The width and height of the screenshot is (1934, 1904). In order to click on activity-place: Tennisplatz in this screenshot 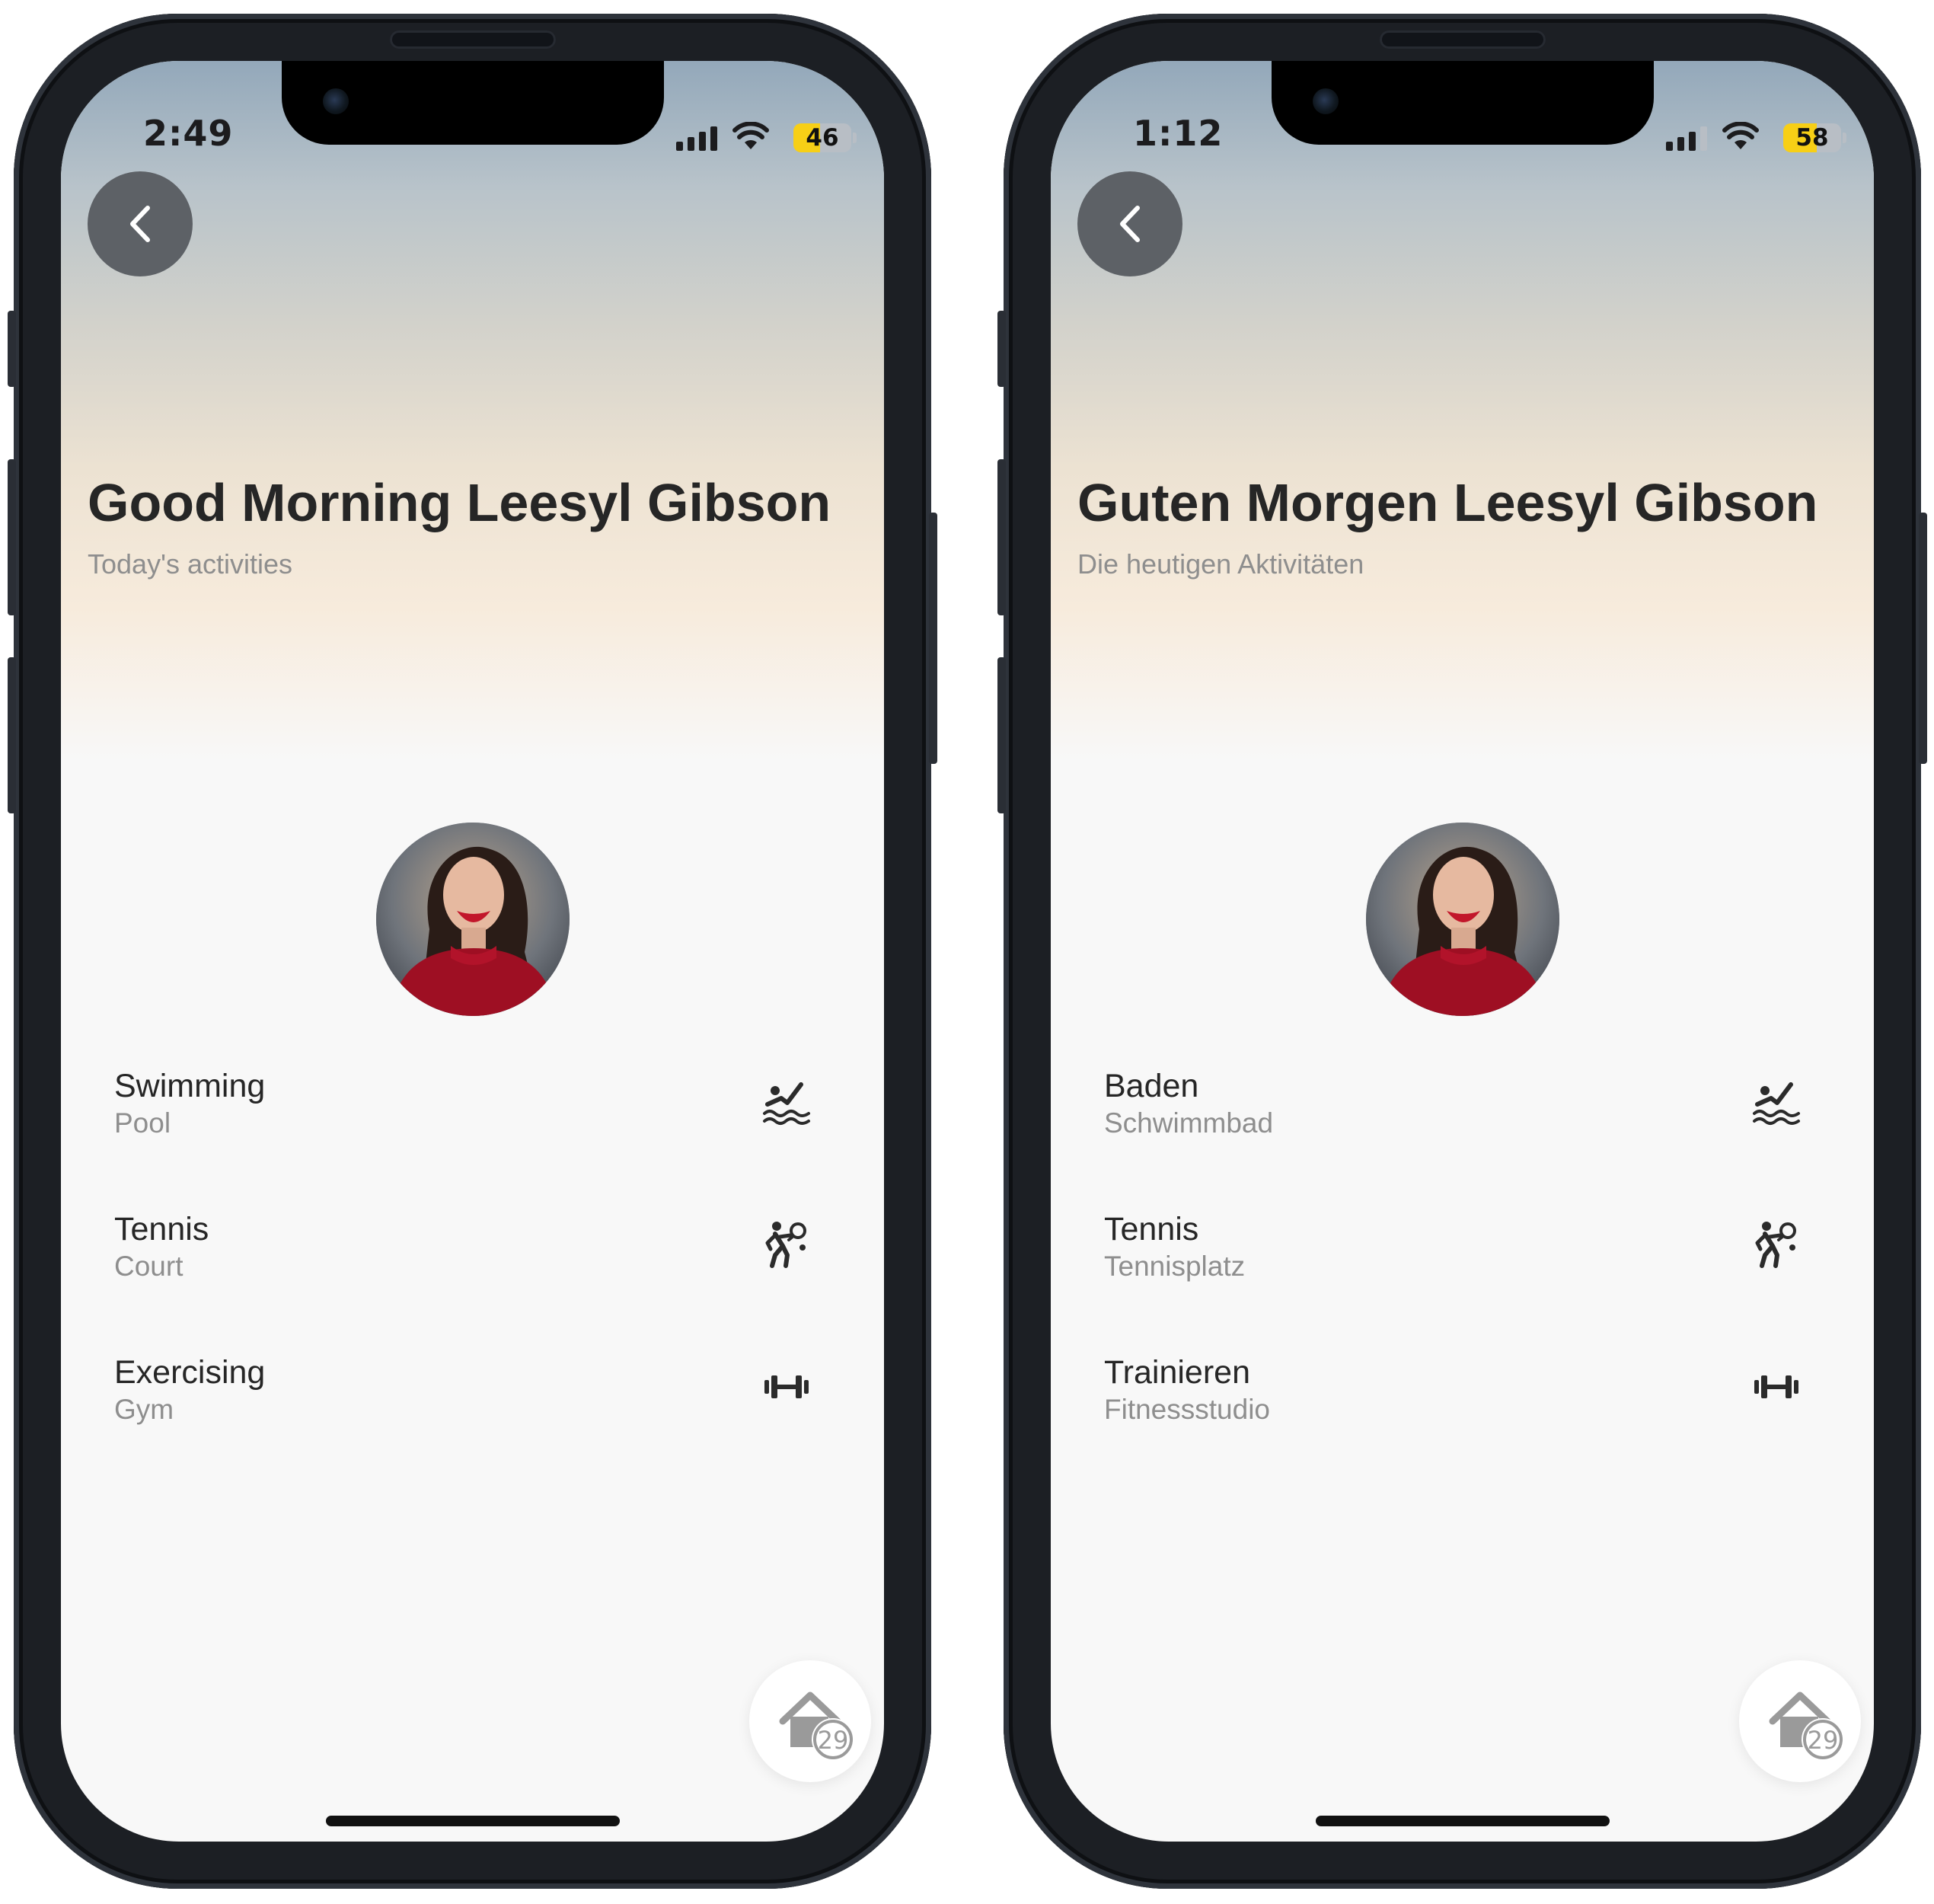, I will do `click(1175, 1267)`.